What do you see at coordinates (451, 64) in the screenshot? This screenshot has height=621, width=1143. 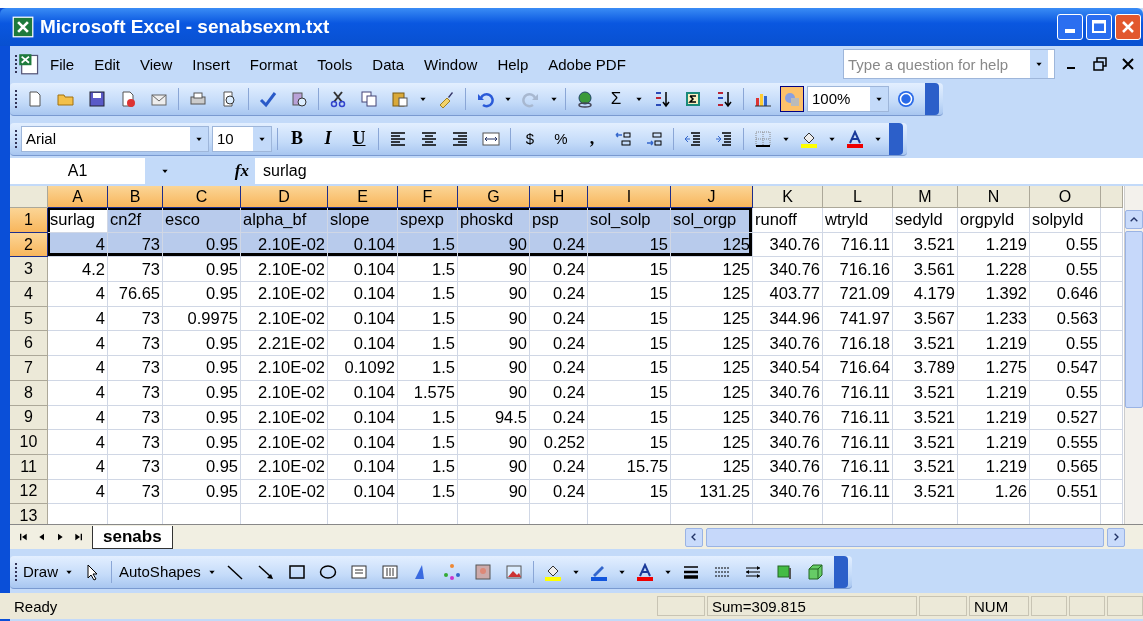 I see `menu-item: Window` at bounding box center [451, 64].